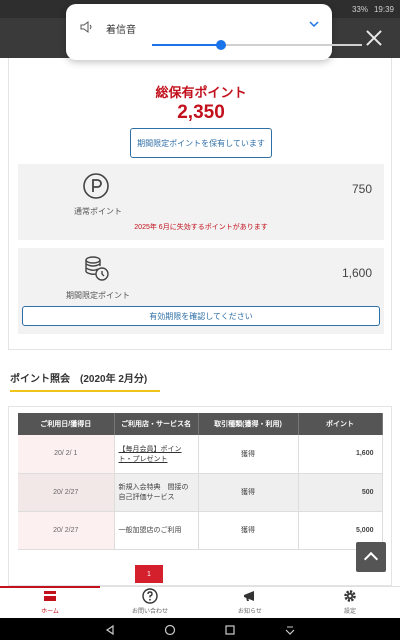  Describe the element at coordinates (230, 629) in the screenshot. I see `recents-icon` at that location.